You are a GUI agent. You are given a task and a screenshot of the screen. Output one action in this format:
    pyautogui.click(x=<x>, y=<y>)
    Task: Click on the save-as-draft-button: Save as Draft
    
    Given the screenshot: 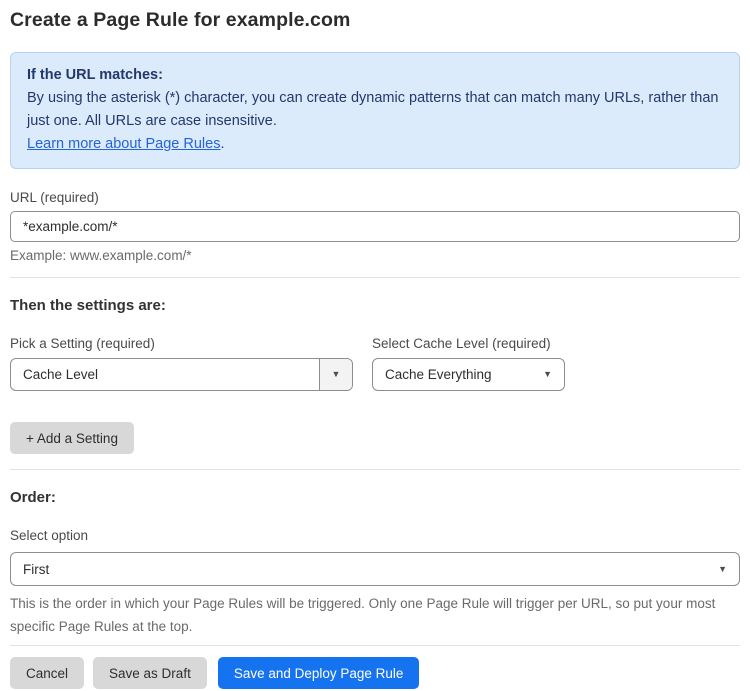 What is the action you would take?
    pyautogui.click(x=150, y=673)
    